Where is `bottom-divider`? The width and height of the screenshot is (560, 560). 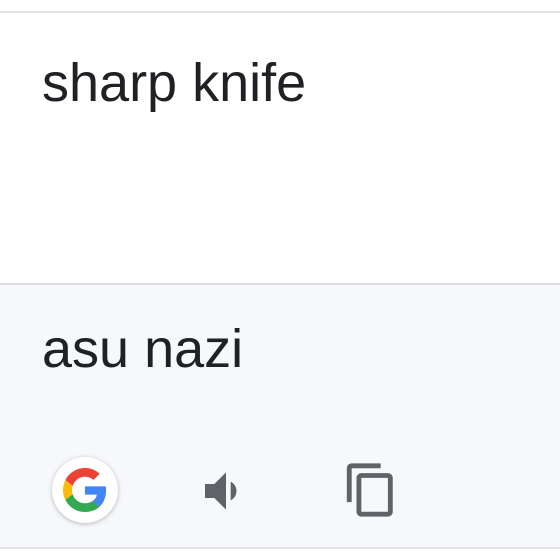
bottom-divider is located at coordinates (280, 548).